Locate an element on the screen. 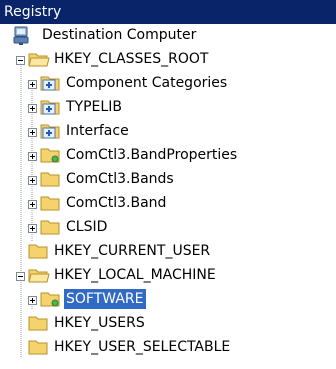 The image size is (336, 369). tree-item-comctl3-bandproperties: ComCtl3.BandProperties is located at coordinates (168, 156).